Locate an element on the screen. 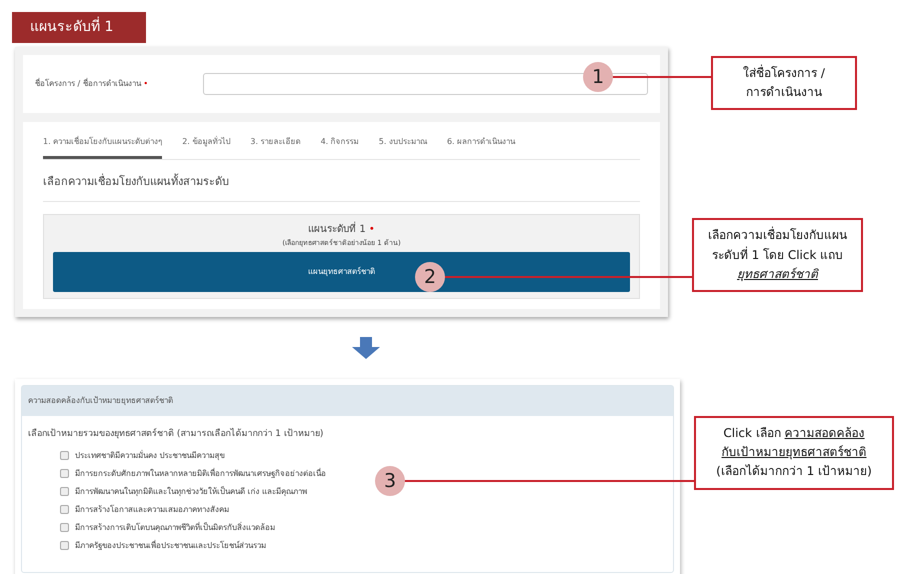 This screenshot has height=574, width=899. tab: 3. รายละเอียด is located at coordinates (275, 147).